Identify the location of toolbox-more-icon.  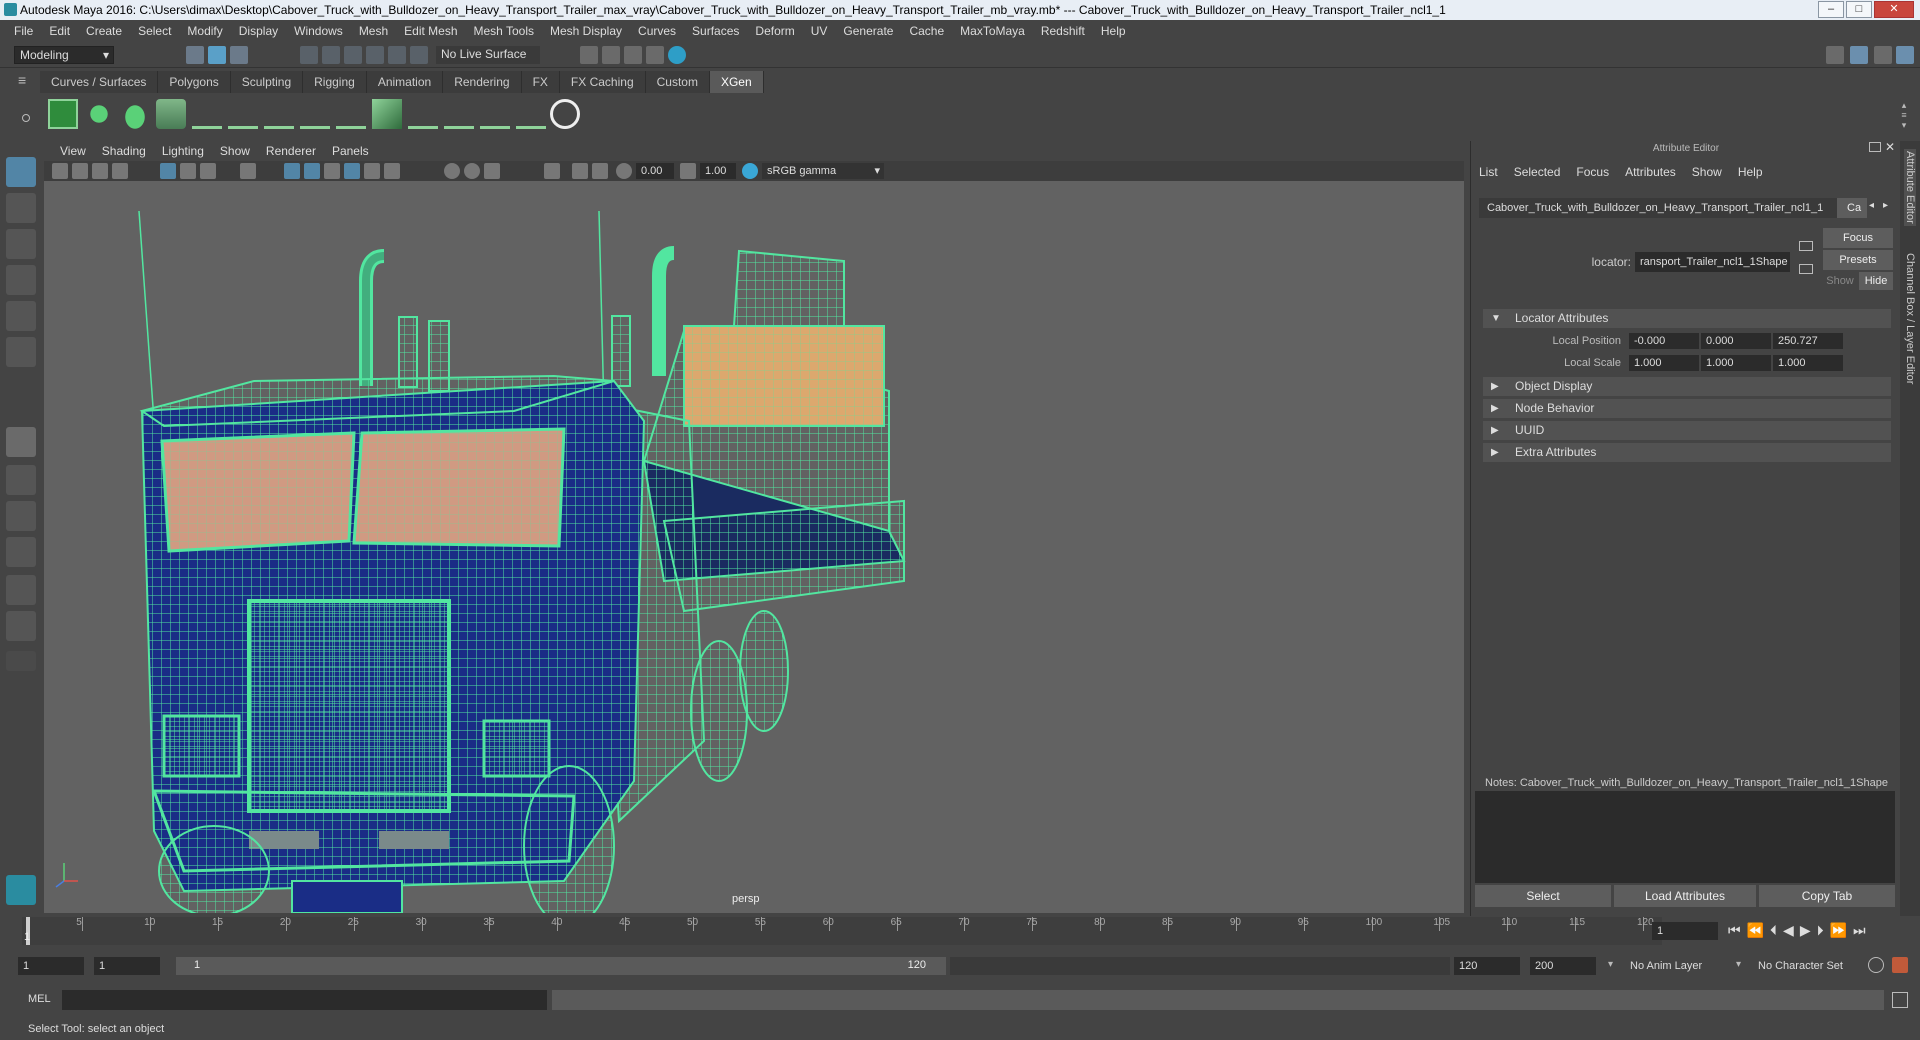
(21, 661).